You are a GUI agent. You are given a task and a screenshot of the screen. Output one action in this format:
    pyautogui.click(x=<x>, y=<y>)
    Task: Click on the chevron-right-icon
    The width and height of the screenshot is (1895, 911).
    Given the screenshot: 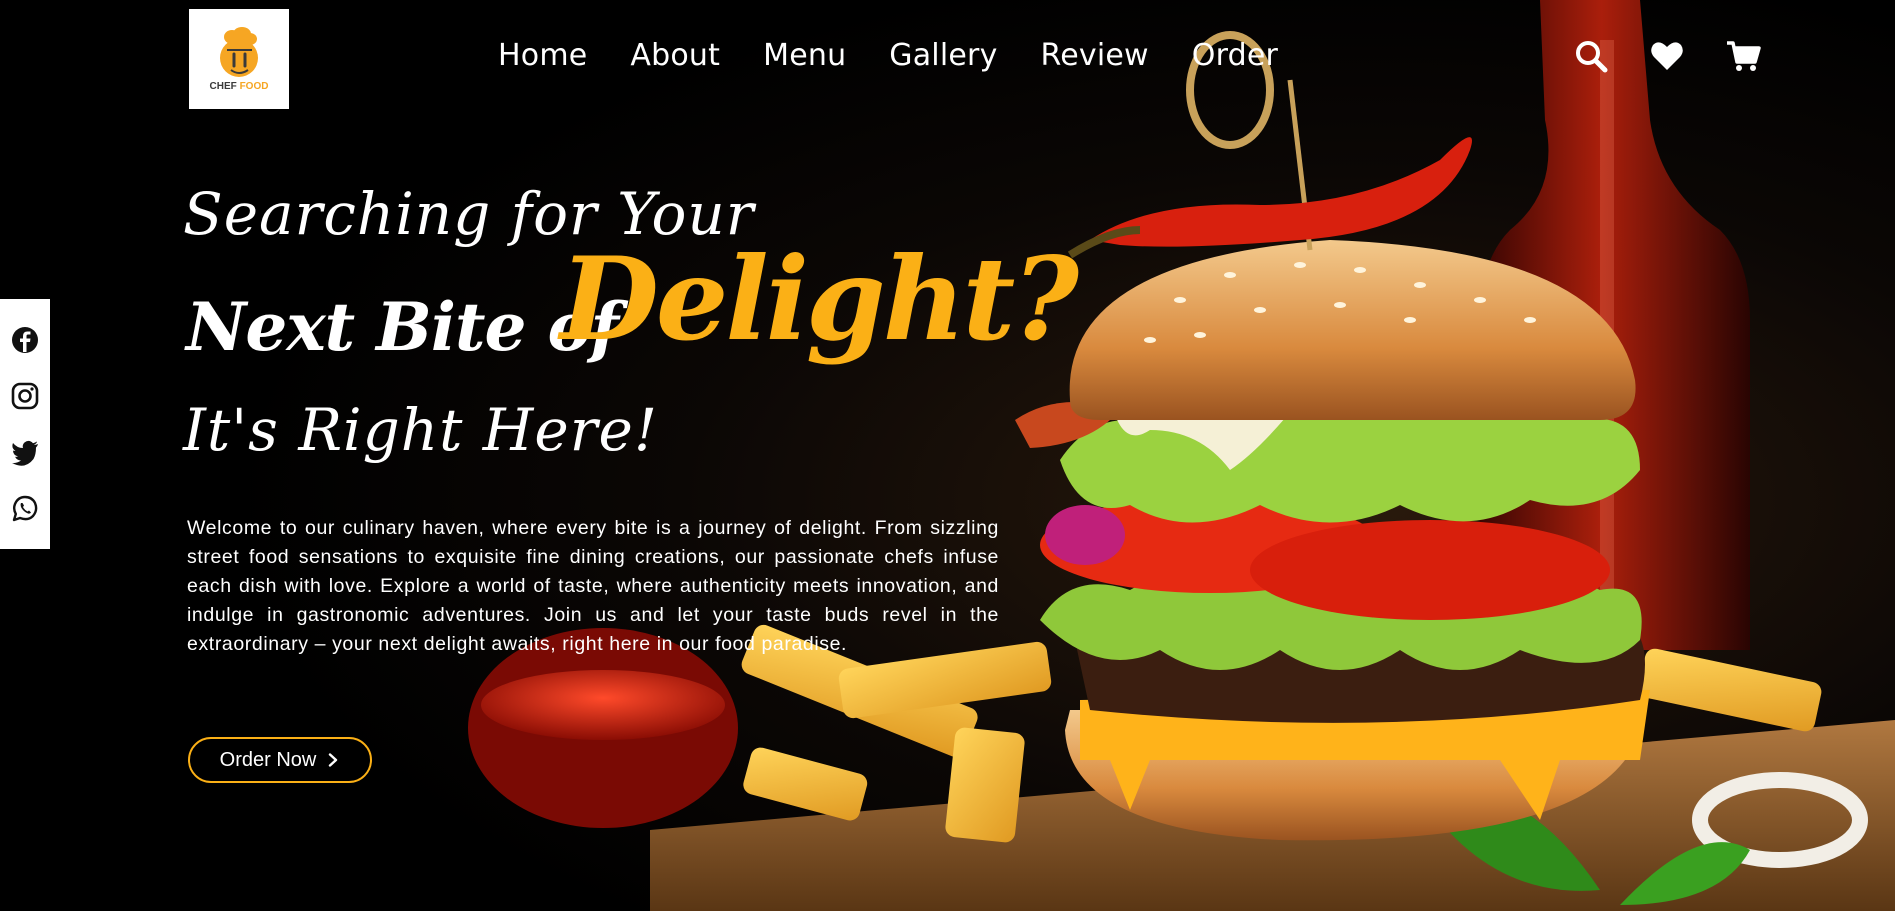 What is the action you would take?
    pyautogui.click(x=333, y=760)
    